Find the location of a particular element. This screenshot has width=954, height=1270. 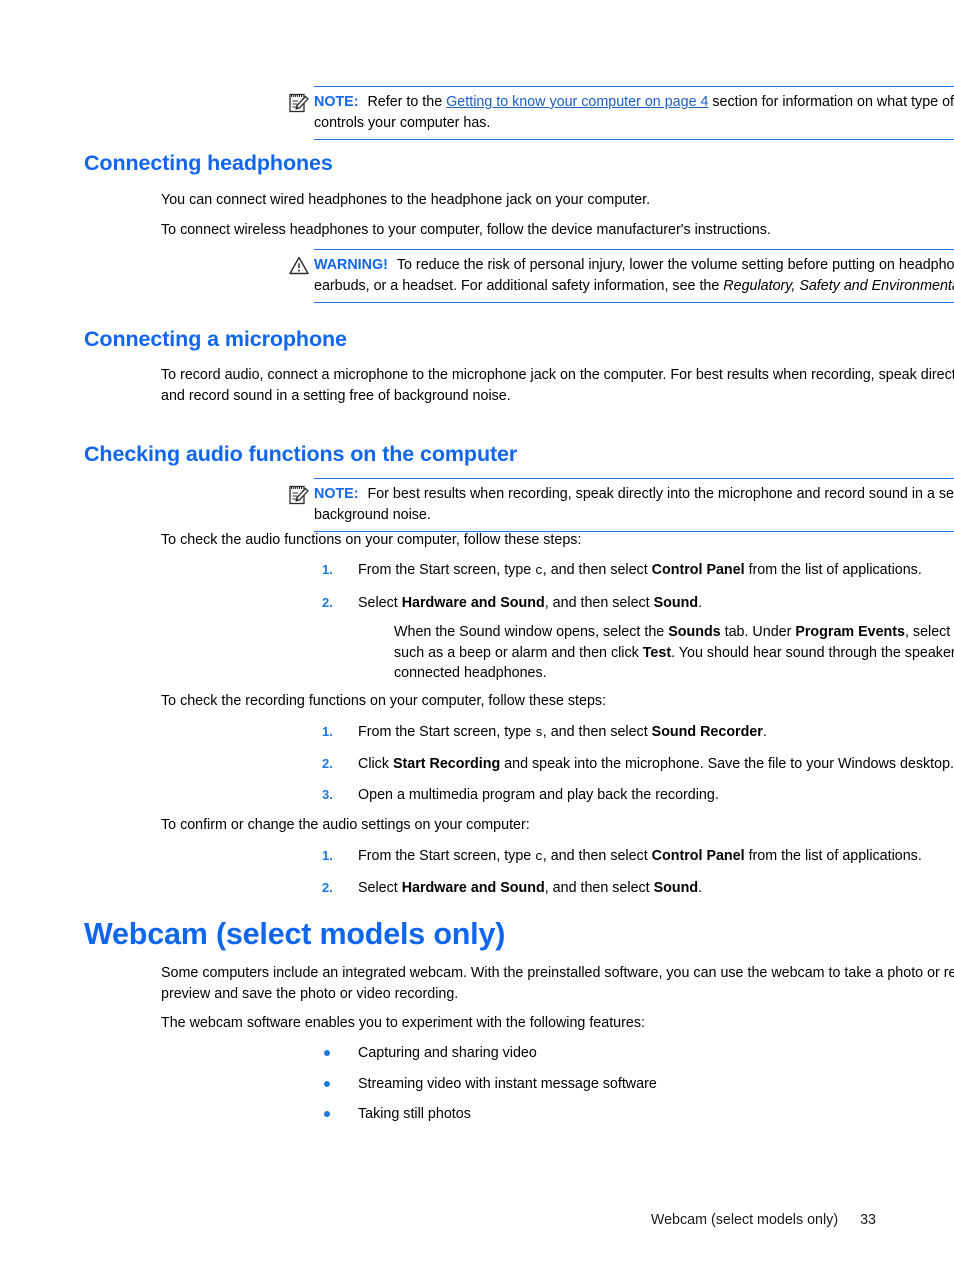

footer-page-number: 33 is located at coordinates (868, 1220).